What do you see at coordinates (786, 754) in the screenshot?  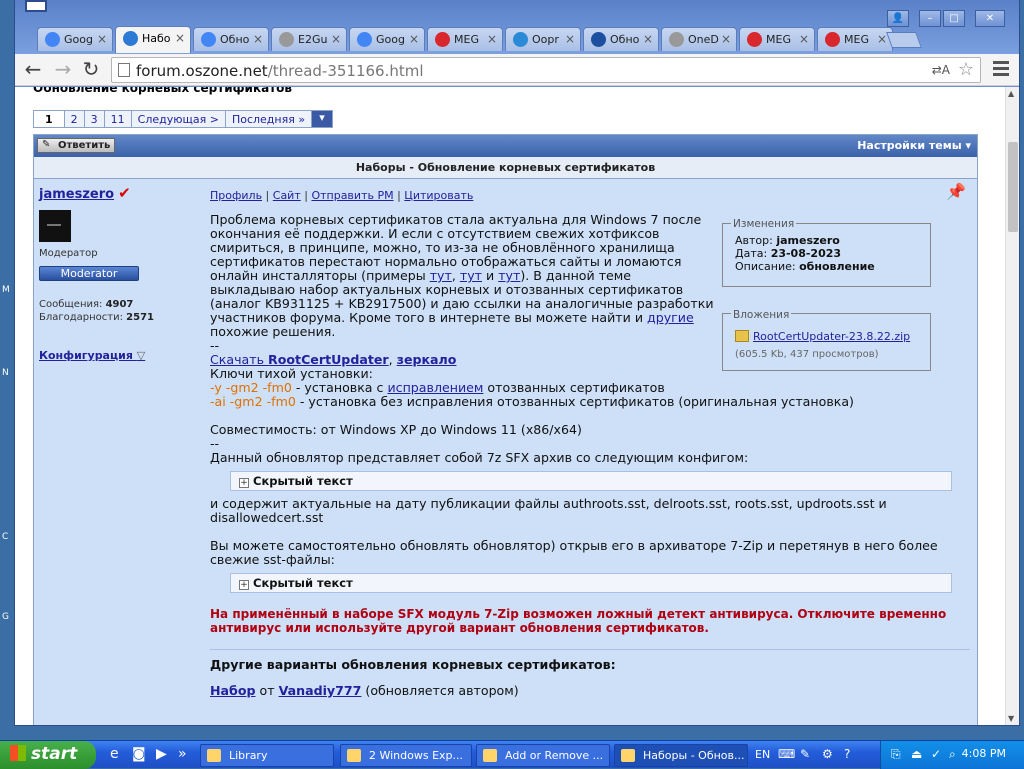 I see `keyboard-icon: ⌨` at bounding box center [786, 754].